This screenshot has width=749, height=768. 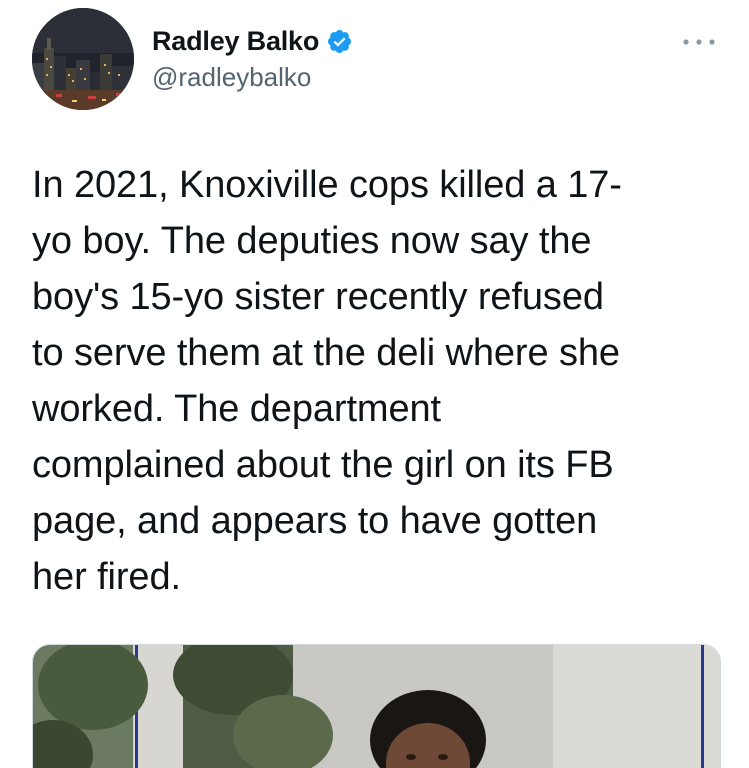 I want to click on media-photo-icon, so click(x=376, y=706).